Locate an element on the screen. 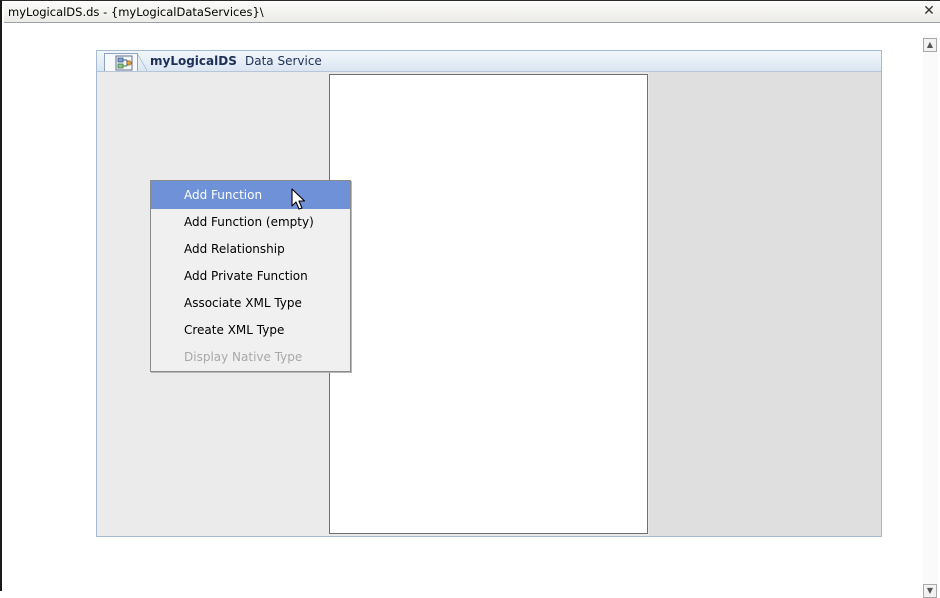 This screenshot has height=598, width=940. menu-item-add-private-function: Add Private Function is located at coordinates (250, 276).